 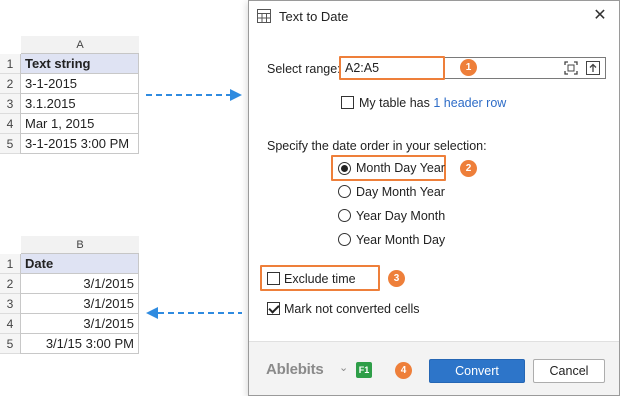 I want to click on sheet-row: 5 3/1/15 3:00 PM, so click(x=70, y=344).